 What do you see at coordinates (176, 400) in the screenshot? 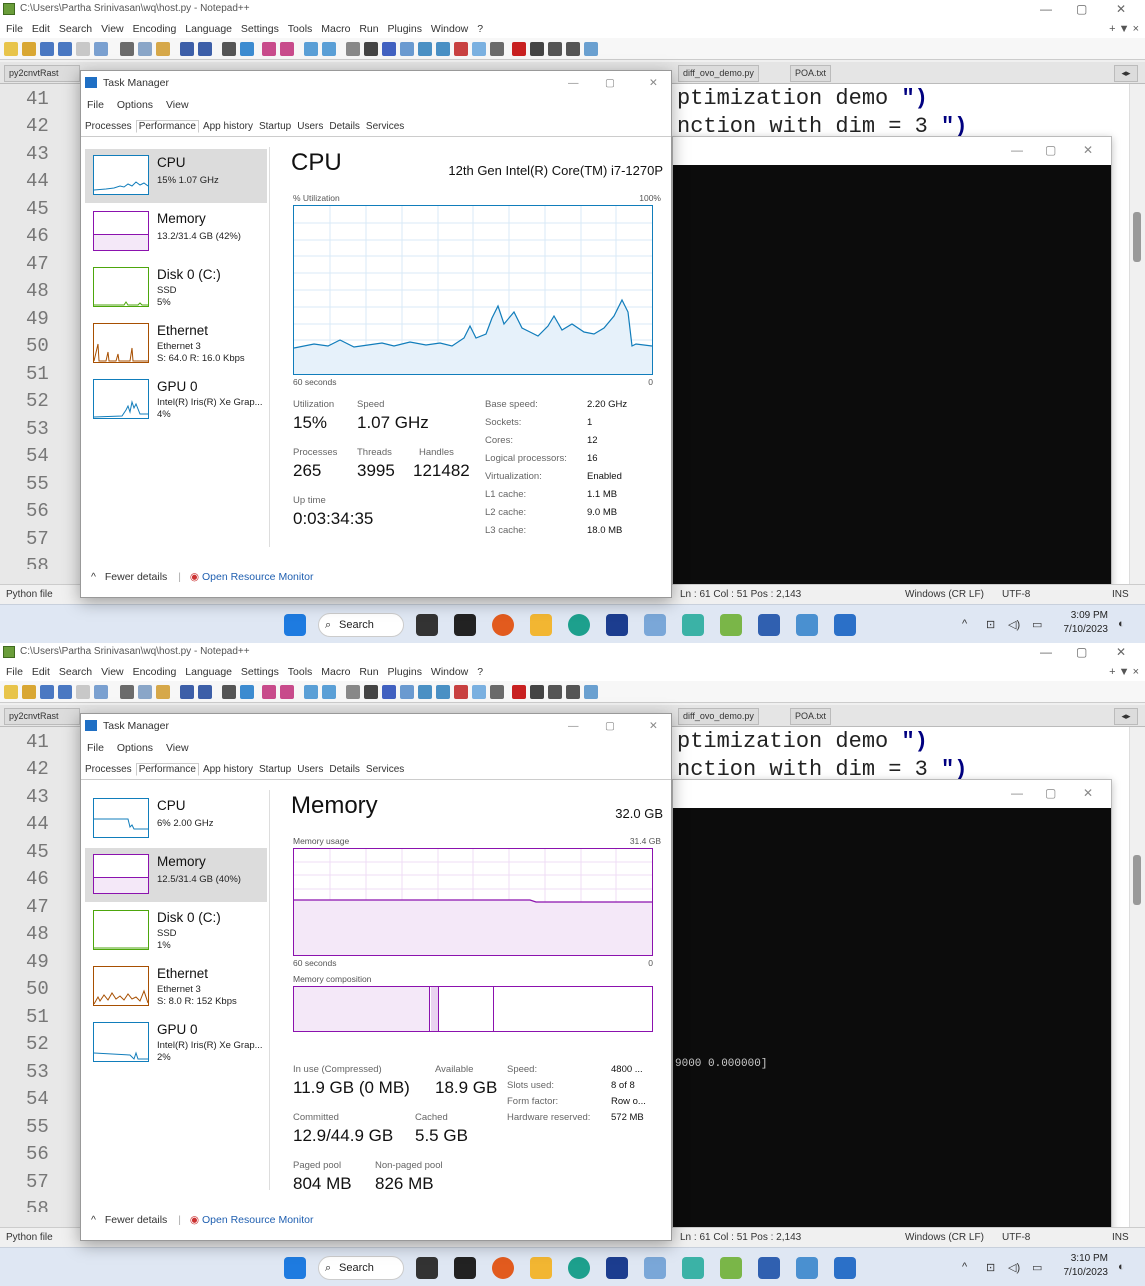
I see `sidebar-item-gpu: GPU 0 Intel(R) Iris(R) Xe Grap... 4%` at bounding box center [176, 400].